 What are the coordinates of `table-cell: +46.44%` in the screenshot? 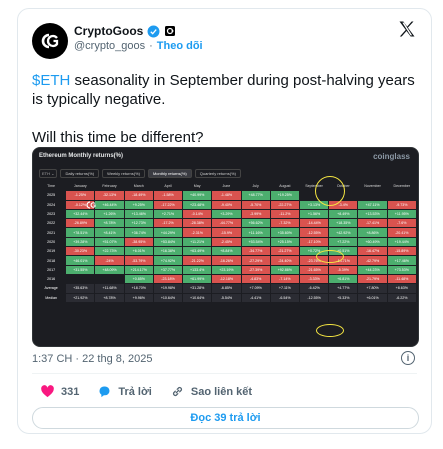 It's located at (109, 204).